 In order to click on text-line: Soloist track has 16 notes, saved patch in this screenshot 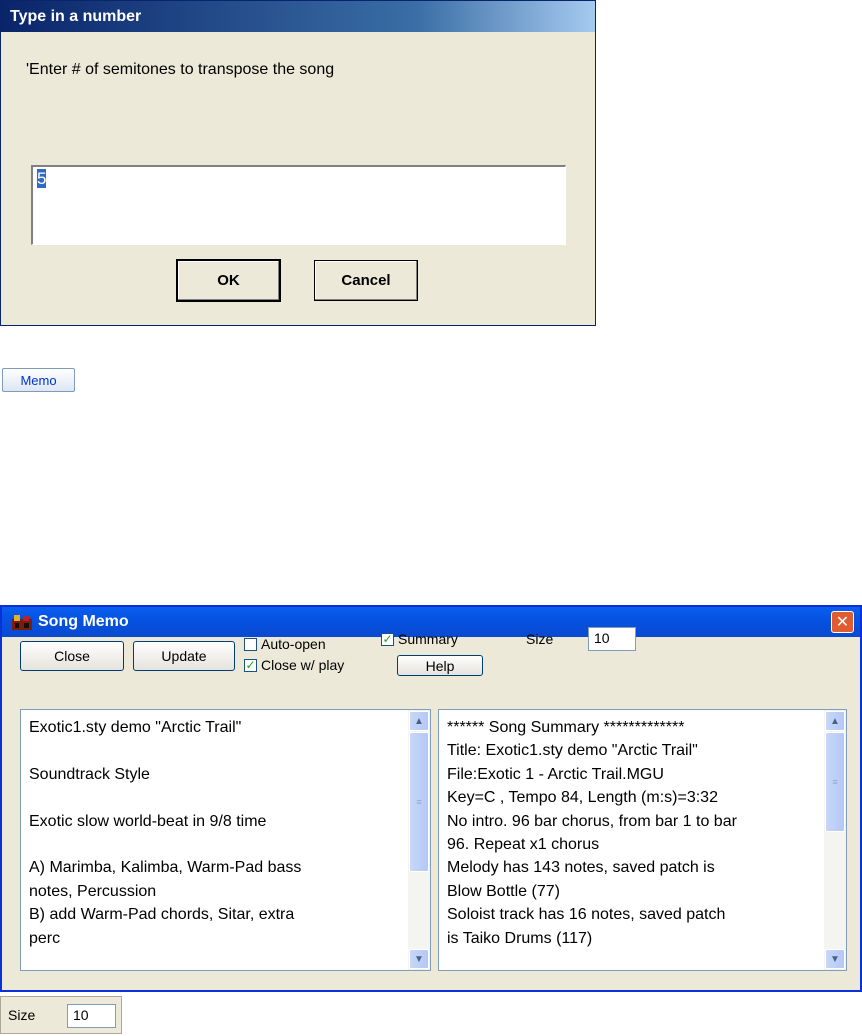, I will do `click(586, 915)`.